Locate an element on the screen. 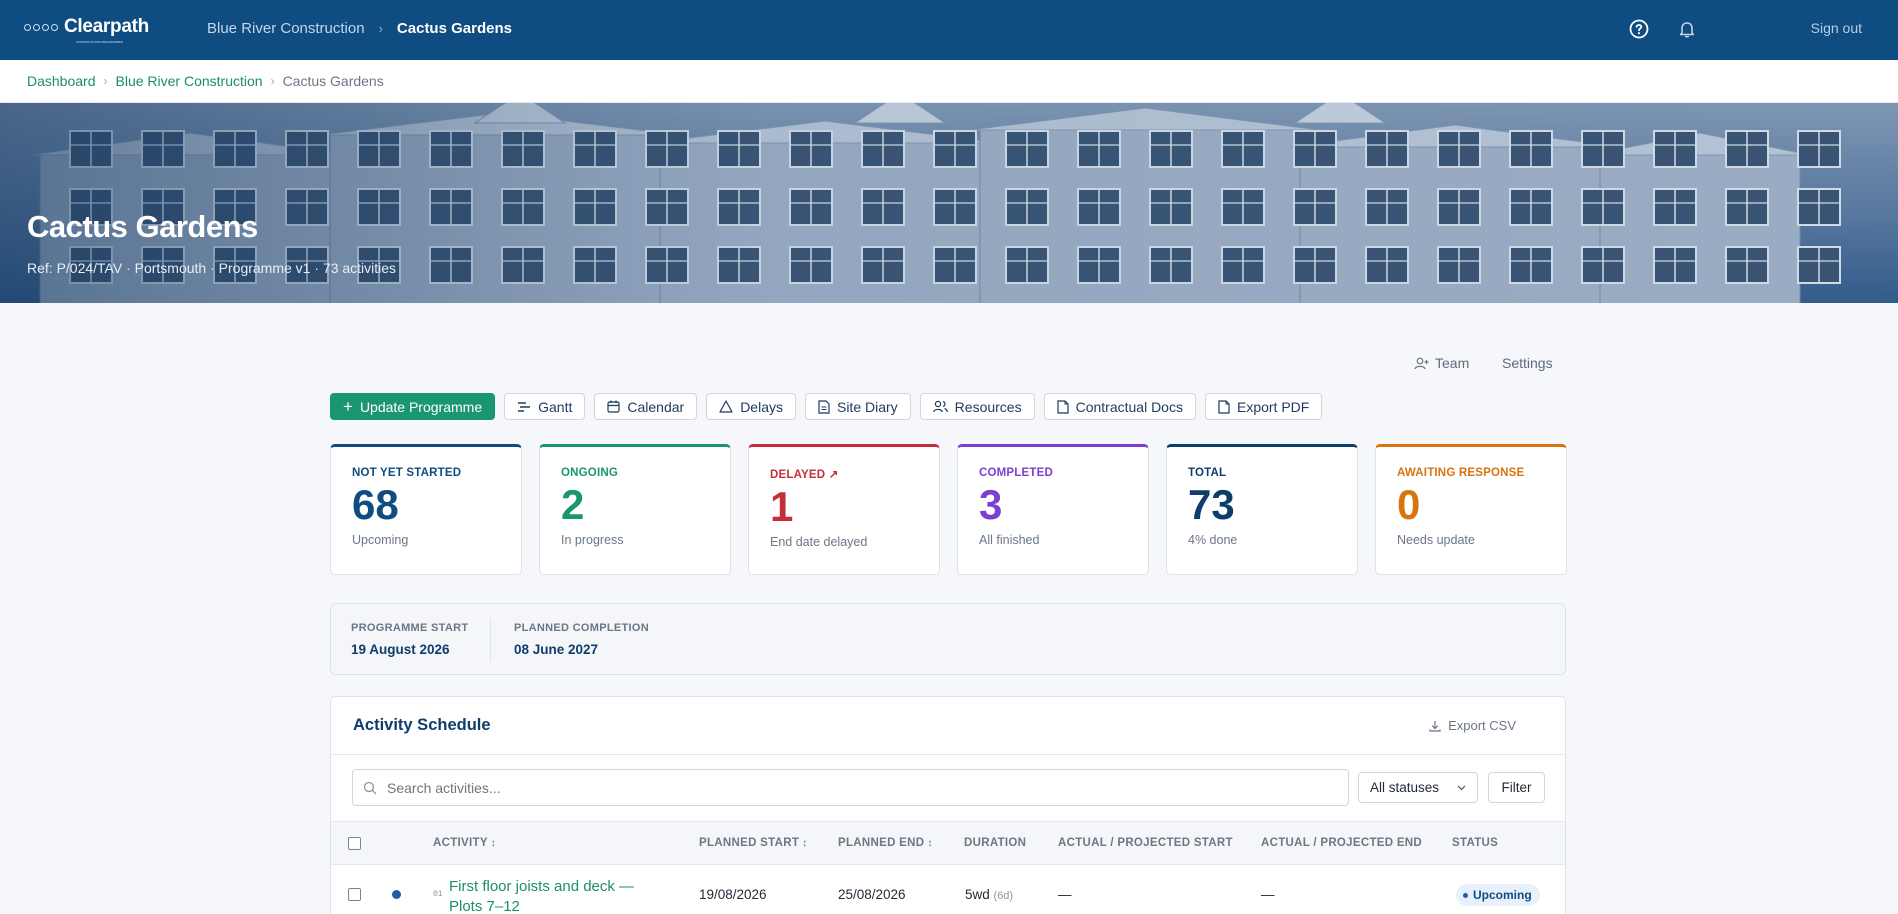 The height and width of the screenshot is (914, 1898). status-badge: Upcoming is located at coordinates (1498, 895).